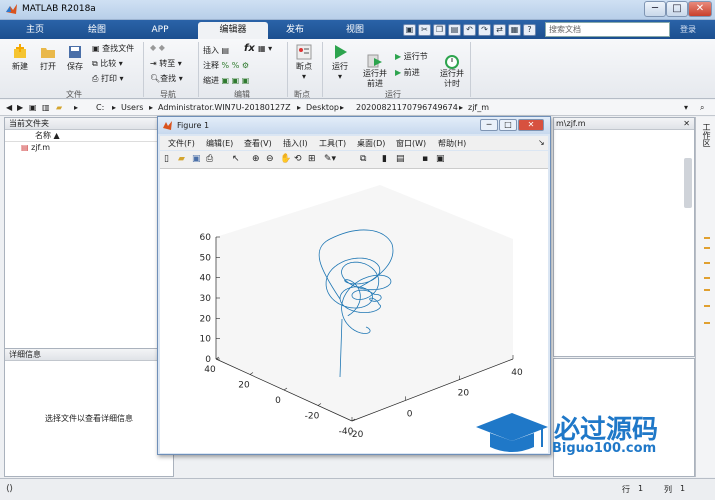  Describe the element at coordinates (9, 489) in the screenshot. I see `status-arrows: ⟨⟩` at that location.